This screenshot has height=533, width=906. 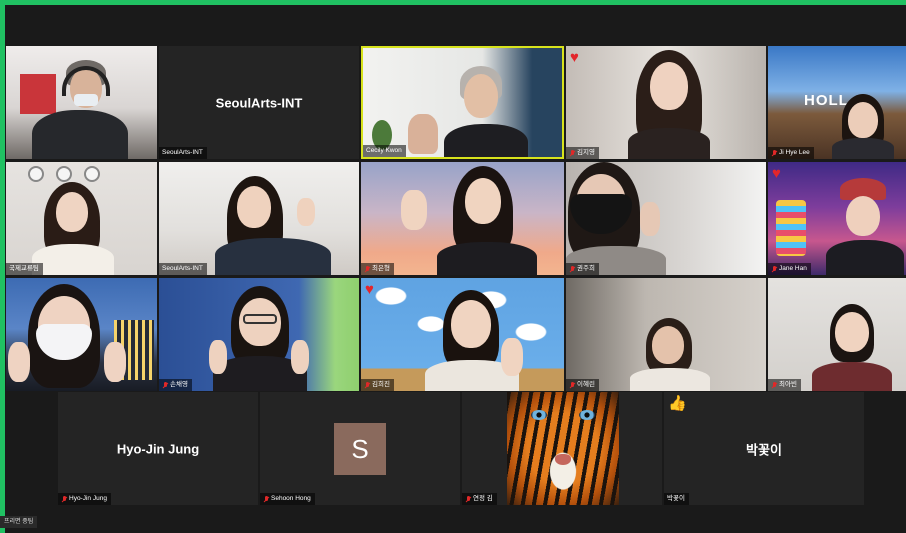 I want to click on participant-label: 국제교류팀, so click(x=24, y=269).